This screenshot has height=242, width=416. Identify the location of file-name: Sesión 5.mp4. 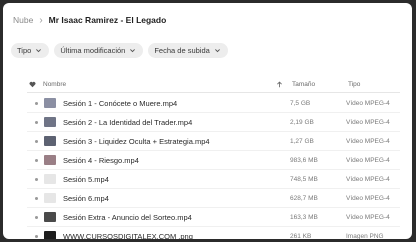
(86, 179).